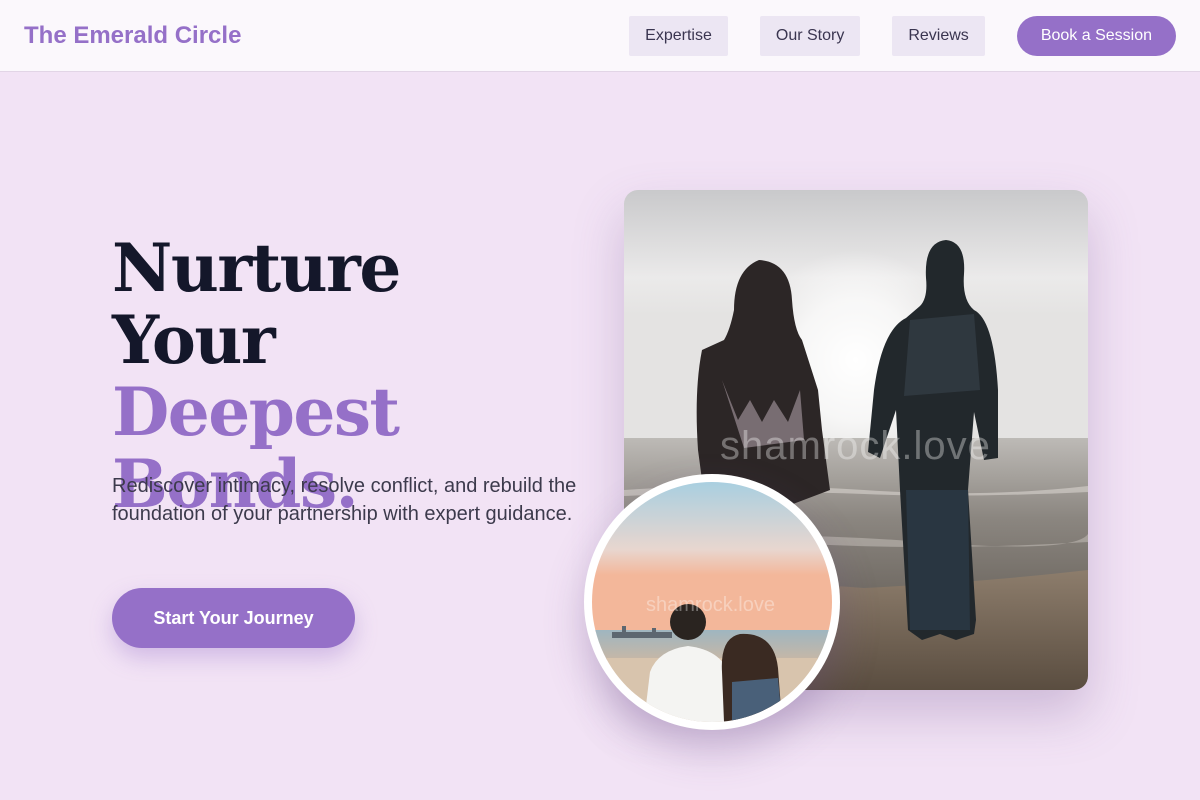 Image resolution: width=1200 pixels, height=800 pixels. I want to click on nav-link-reviews: Reviews, so click(938, 35).